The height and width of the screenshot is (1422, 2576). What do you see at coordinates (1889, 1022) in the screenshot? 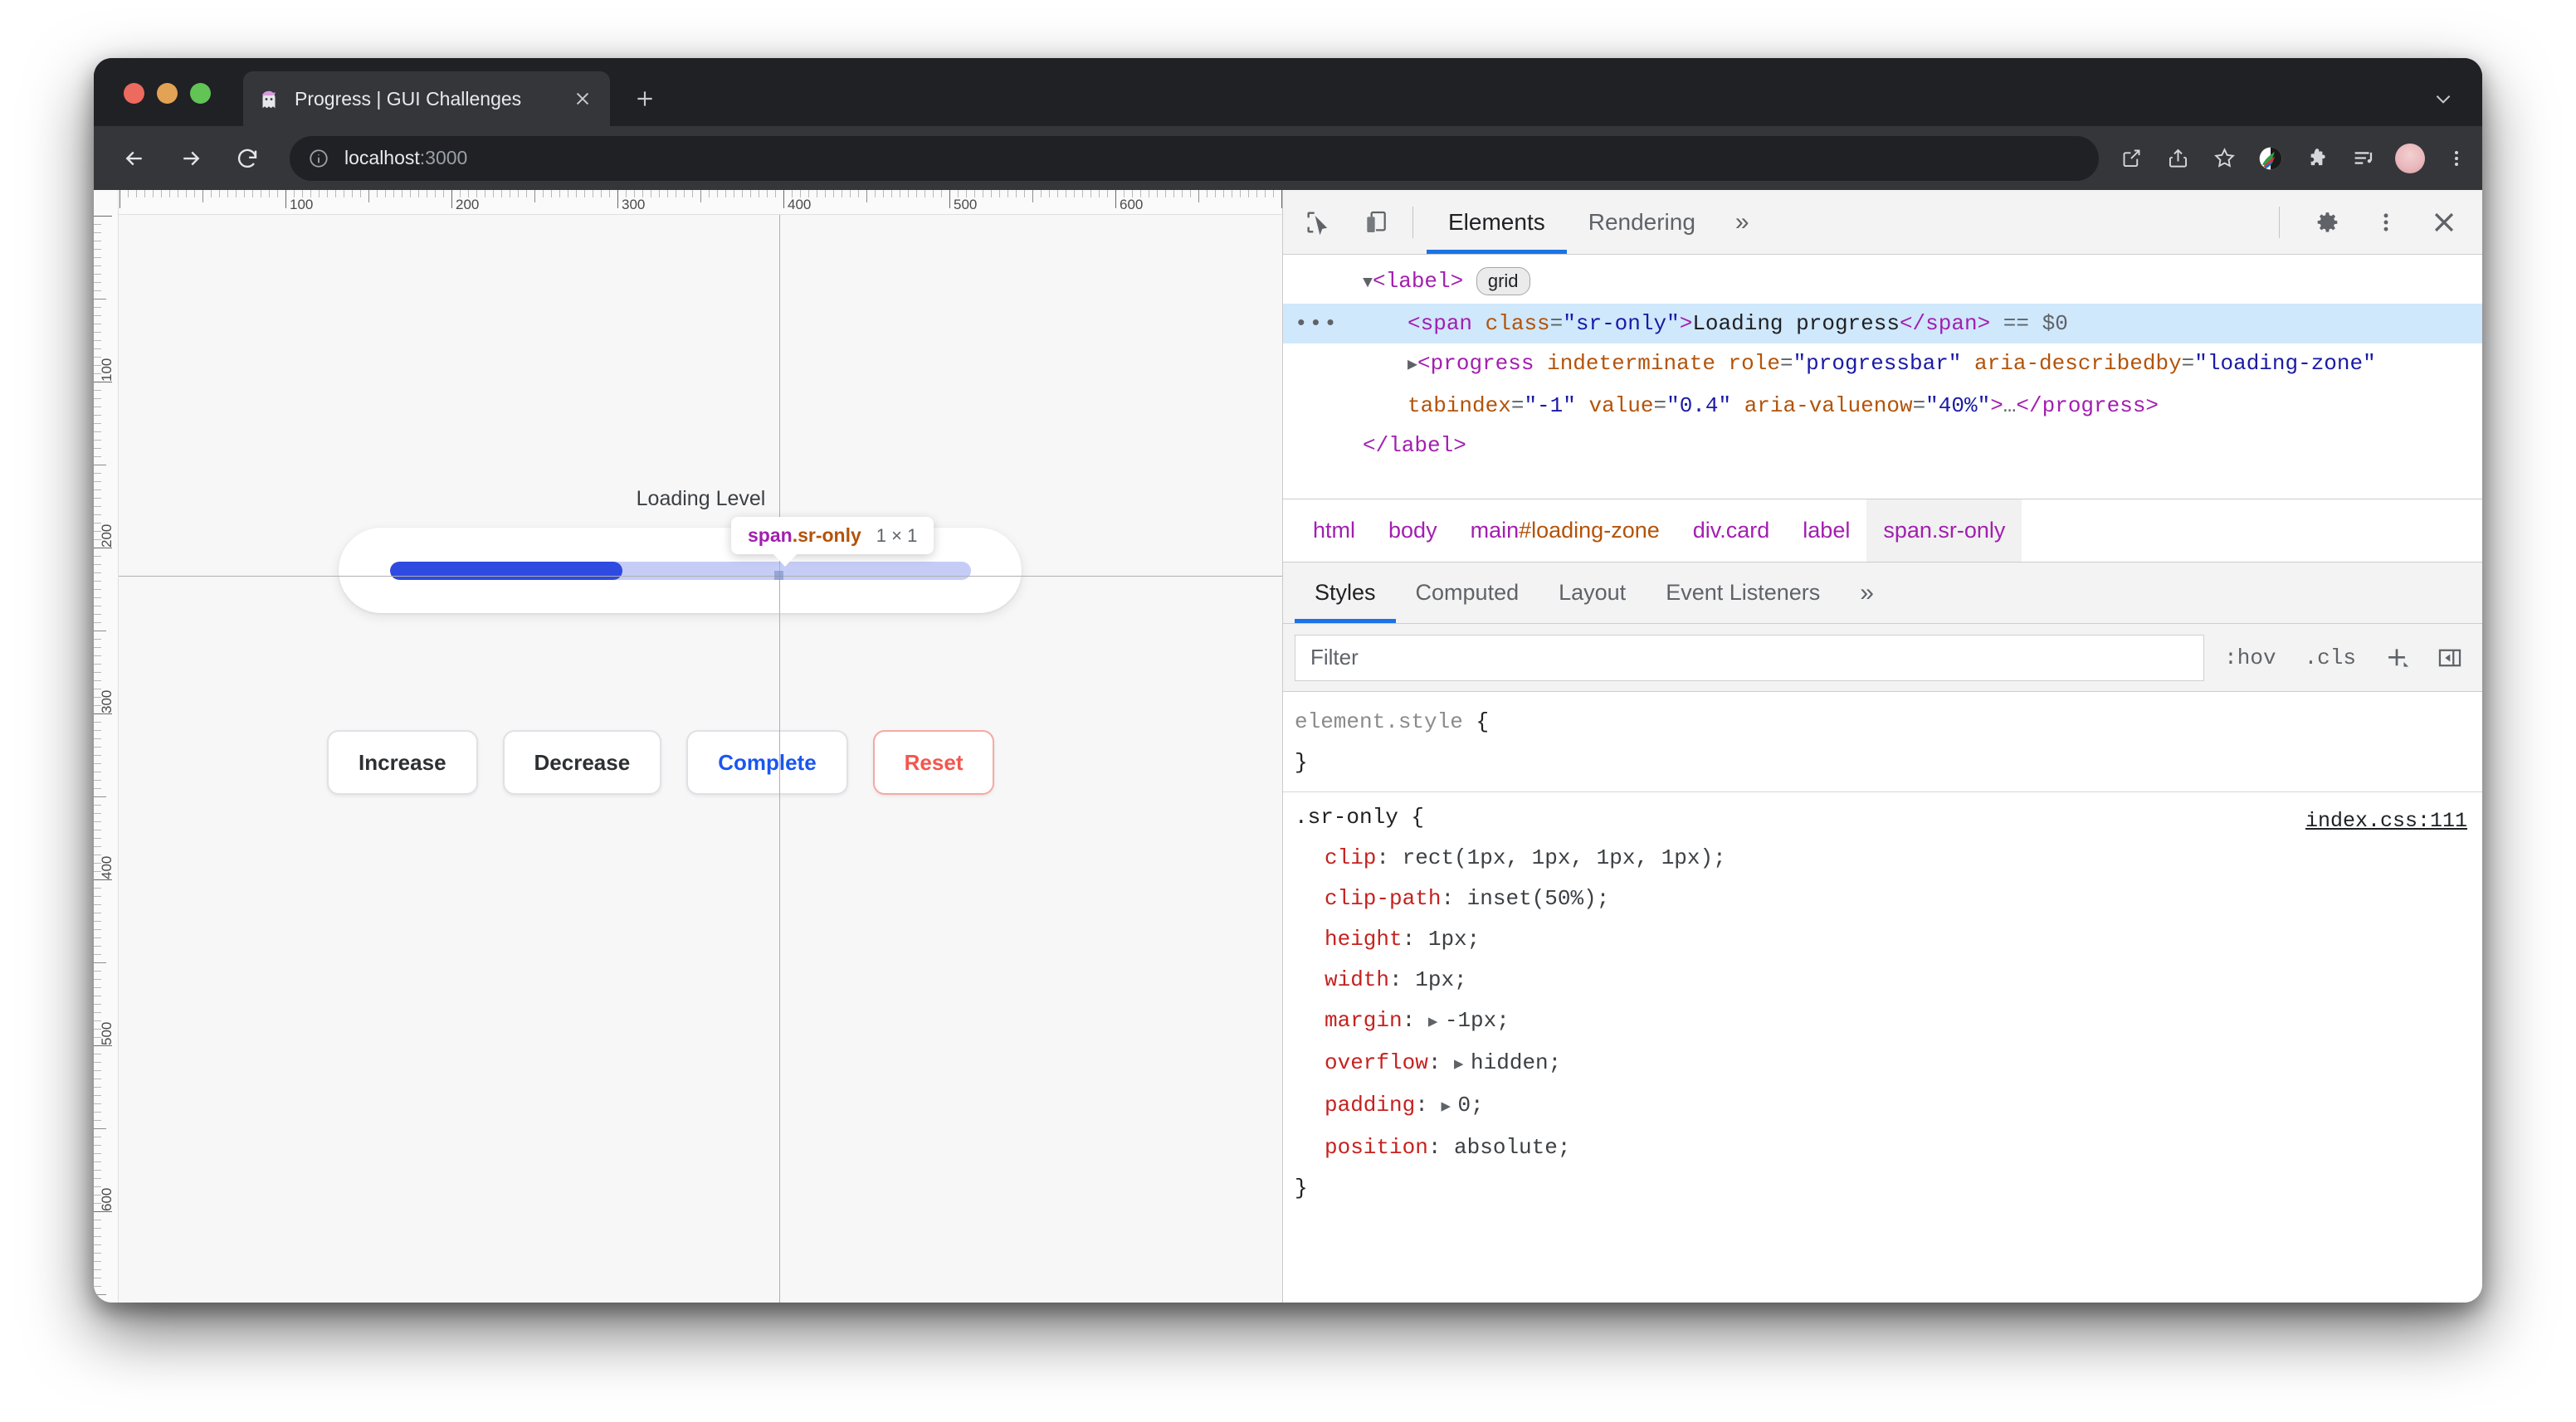
I see `declaration-margin: margin: ▶ -1px;` at bounding box center [1889, 1022].